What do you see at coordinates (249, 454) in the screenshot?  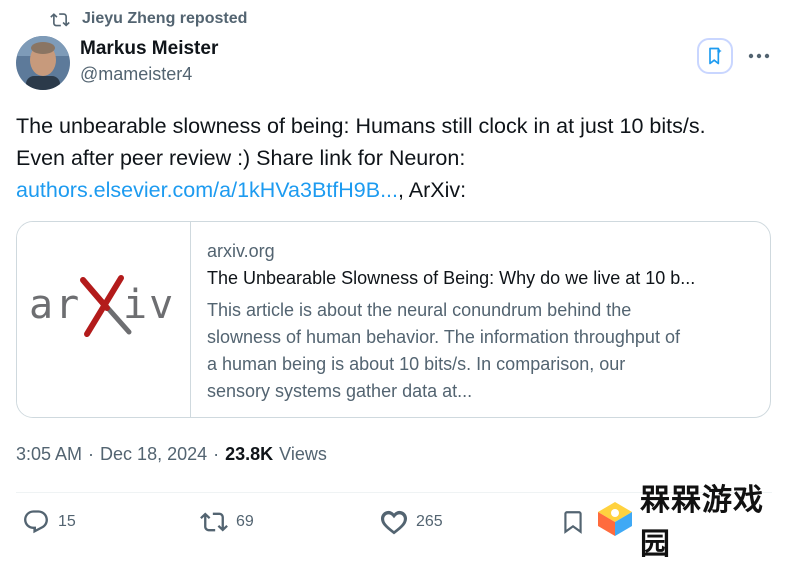 I see `views-count: 23.8K` at bounding box center [249, 454].